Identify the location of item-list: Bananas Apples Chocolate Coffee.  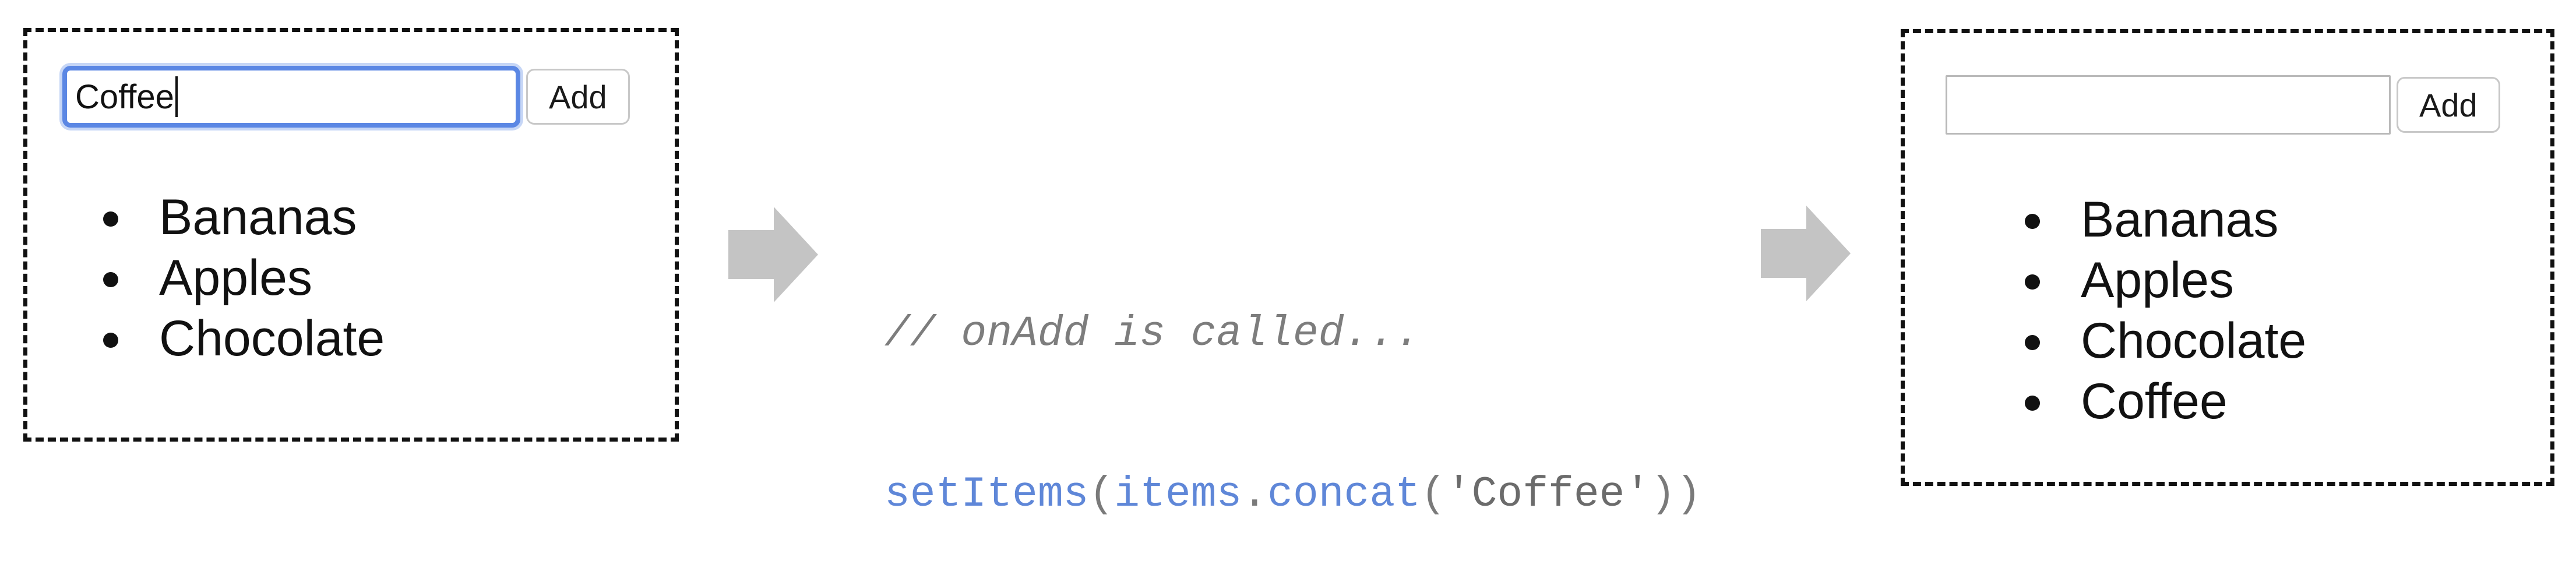
(2165, 310).